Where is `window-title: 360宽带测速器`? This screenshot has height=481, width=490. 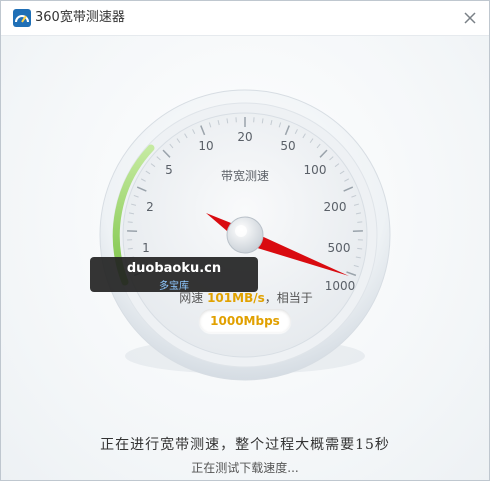
window-title: 360宽带测速器 is located at coordinates (80, 17).